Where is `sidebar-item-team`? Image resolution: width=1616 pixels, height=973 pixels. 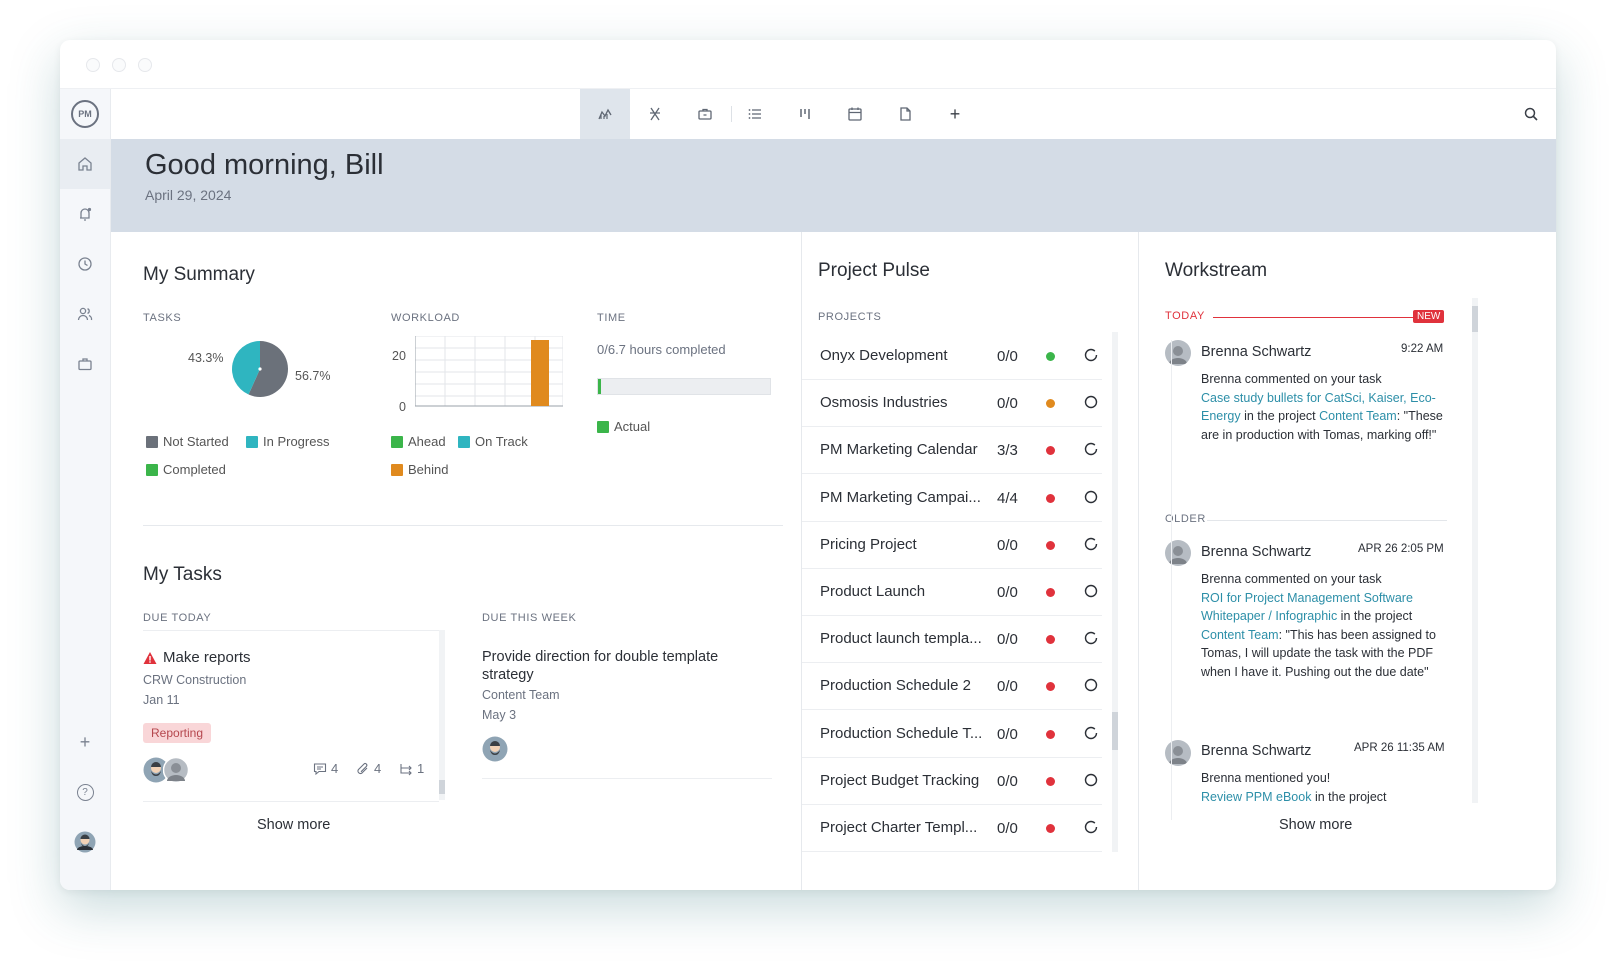
sidebar-item-team is located at coordinates (85, 314).